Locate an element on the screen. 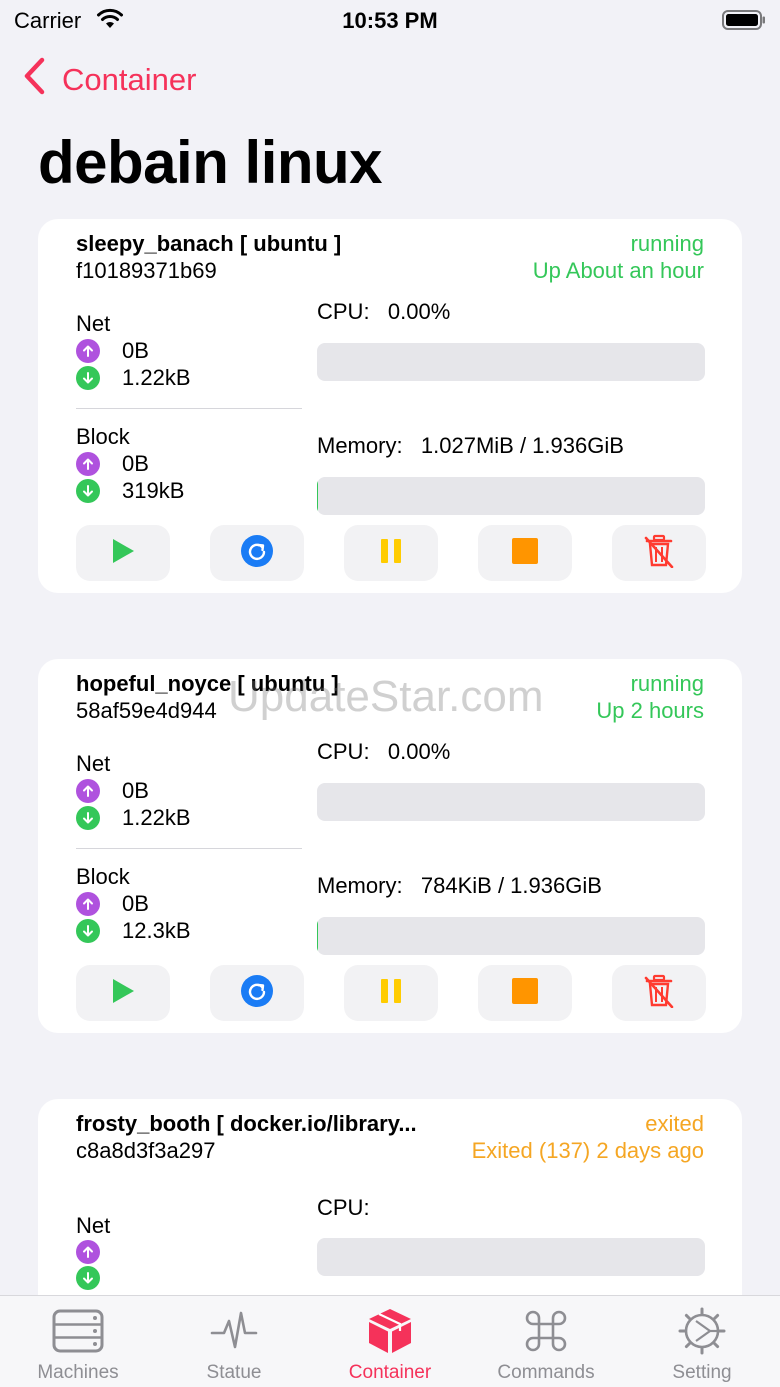  container-status: Up 2 hours is located at coordinates (650, 710).